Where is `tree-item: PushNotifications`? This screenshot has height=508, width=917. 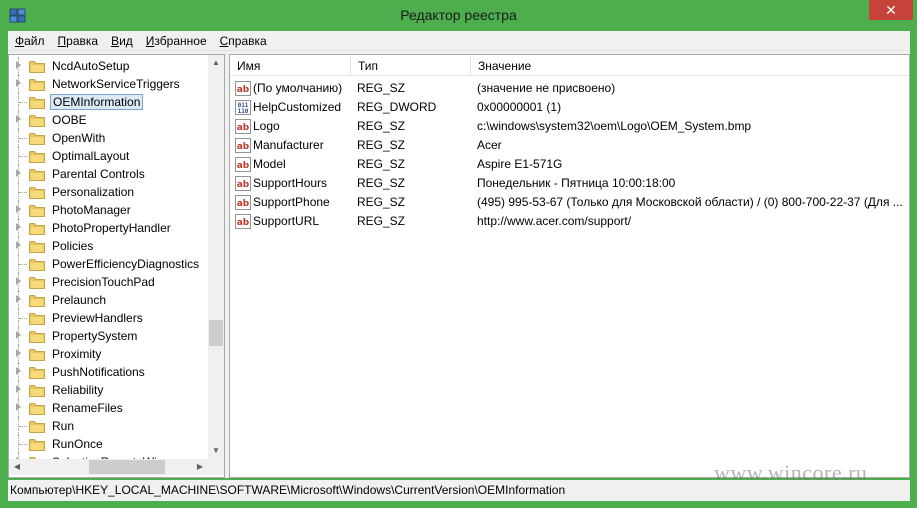
tree-item: PushNotifications is located at coordinates (108, 372).